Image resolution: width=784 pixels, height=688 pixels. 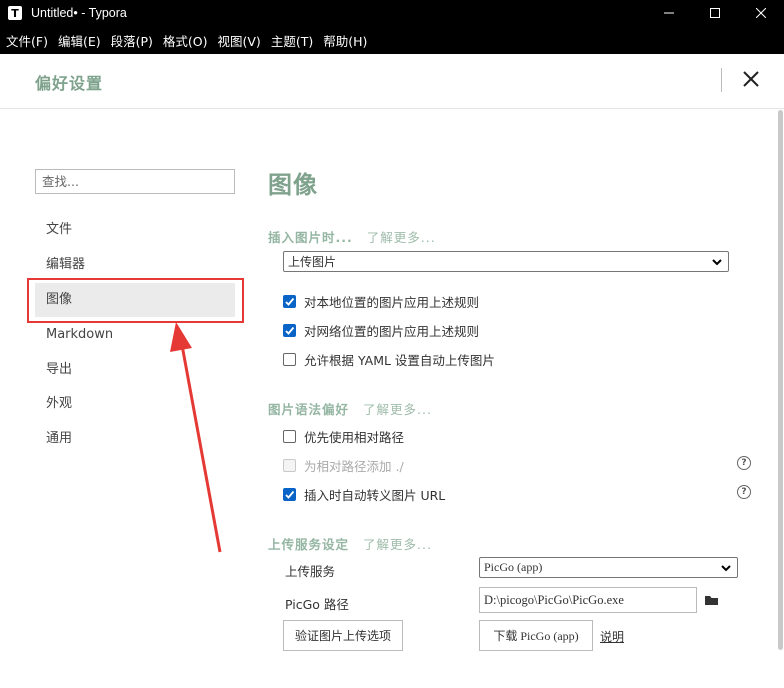 I want to click on window-controls, so click(x=715, y=13).